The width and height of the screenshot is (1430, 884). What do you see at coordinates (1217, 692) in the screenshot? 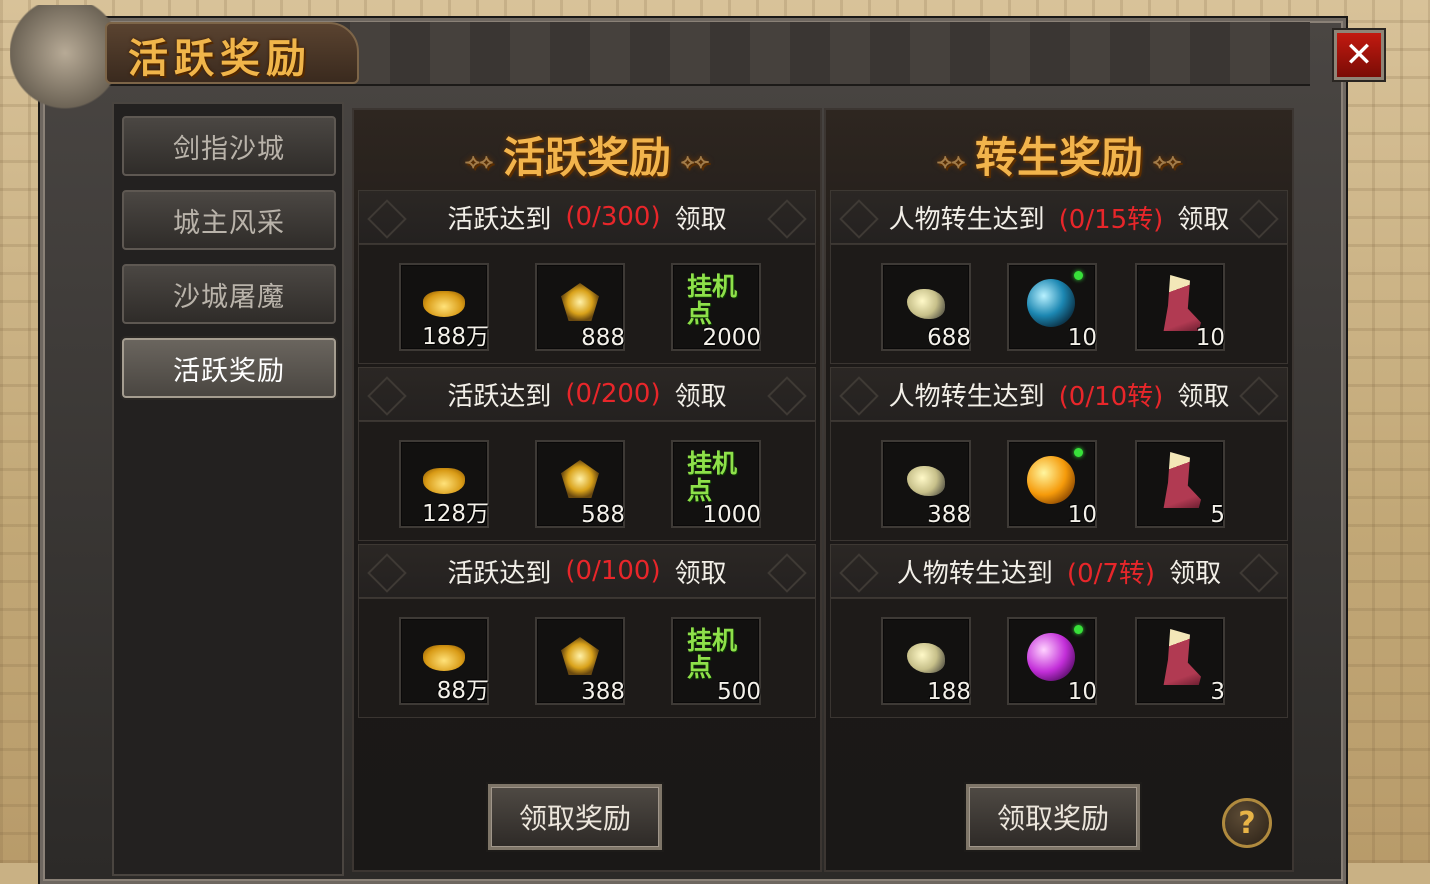
I see `reward-quantity: 3` at bounding box center [1217, 692].